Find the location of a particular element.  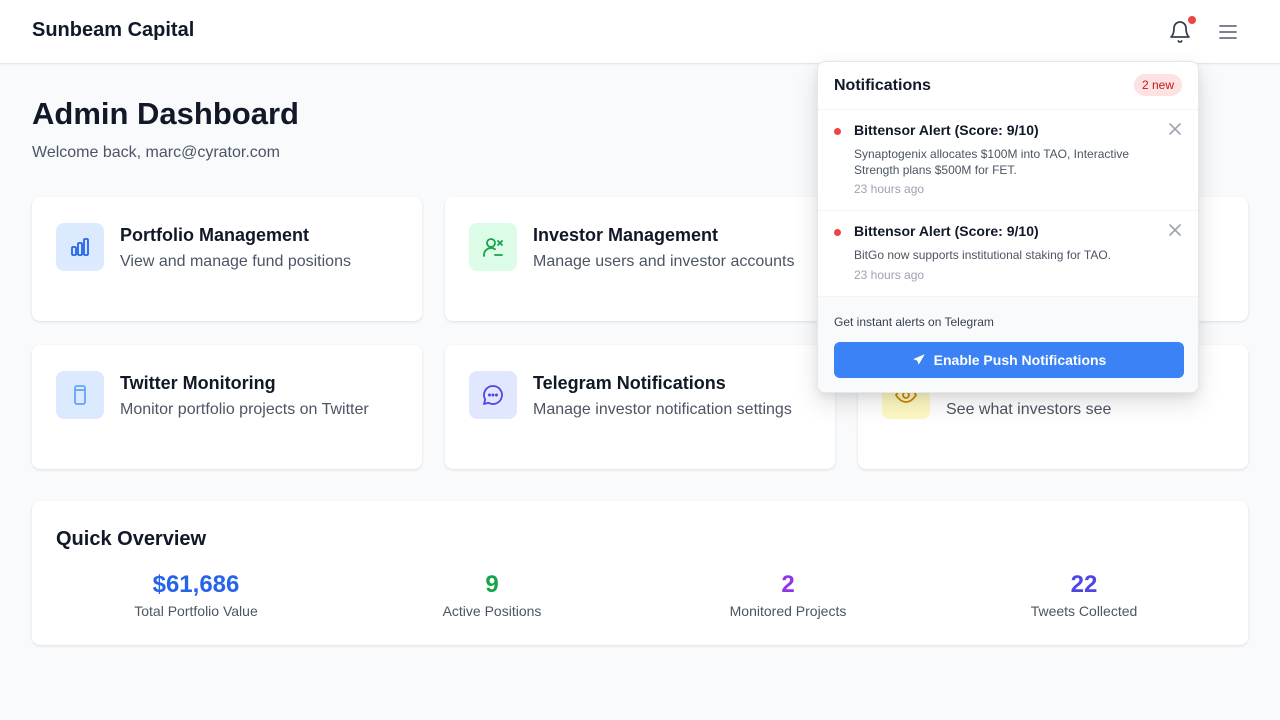

quick-overview-title: Quick Overview is located at coordinates (131, 539).